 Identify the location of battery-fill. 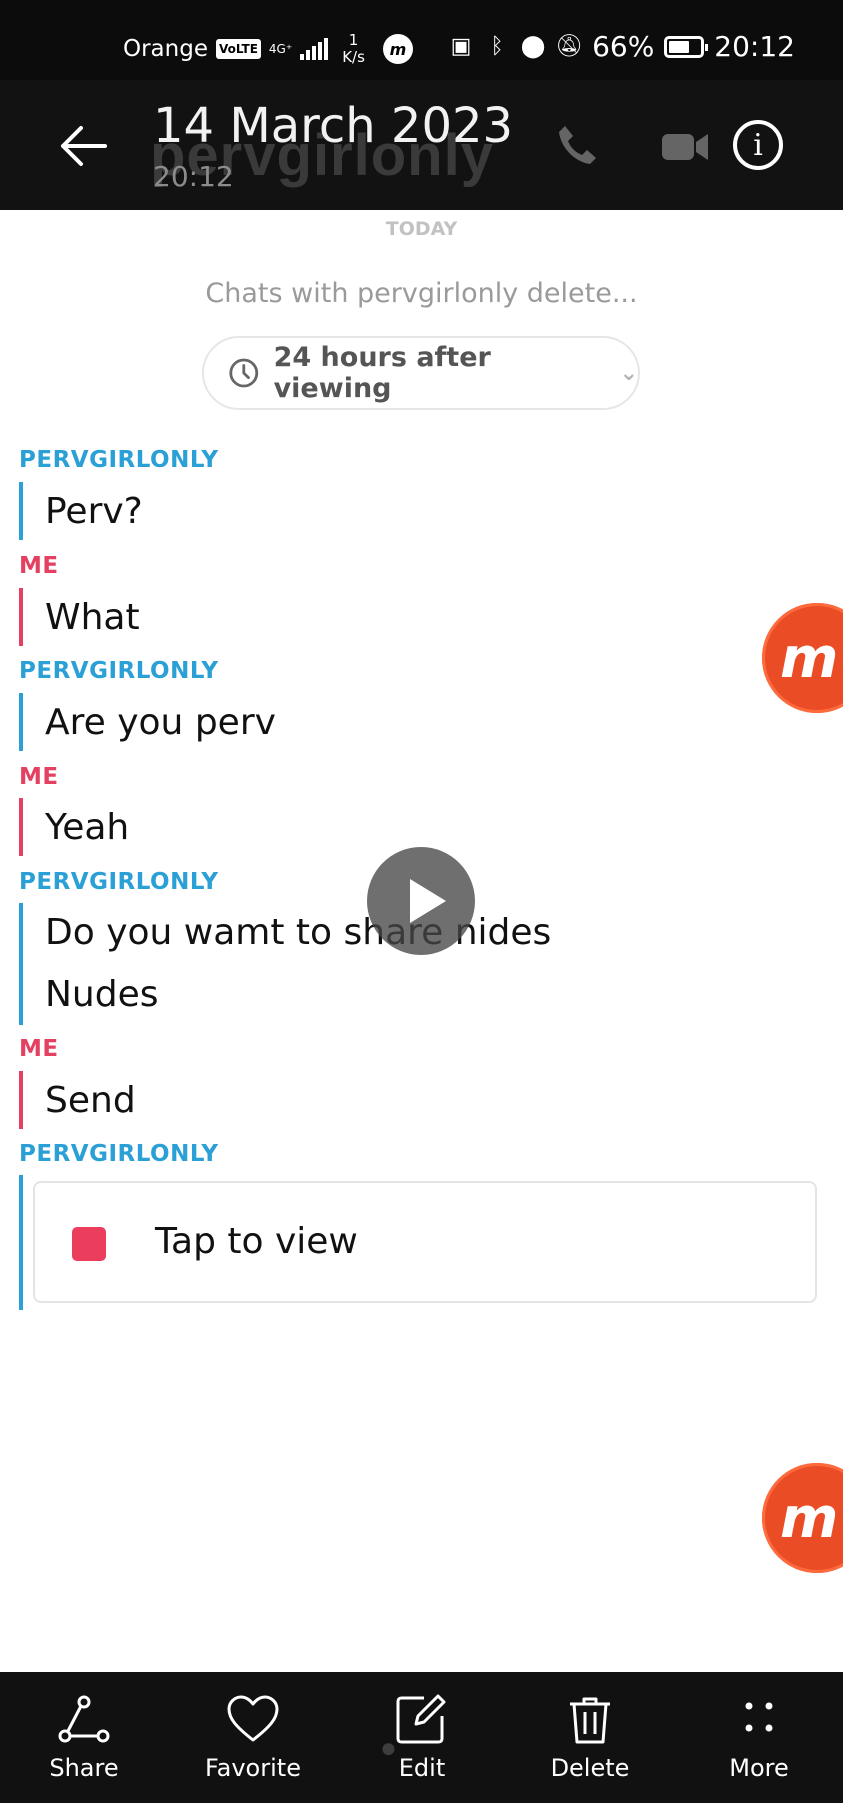
(679, 46).